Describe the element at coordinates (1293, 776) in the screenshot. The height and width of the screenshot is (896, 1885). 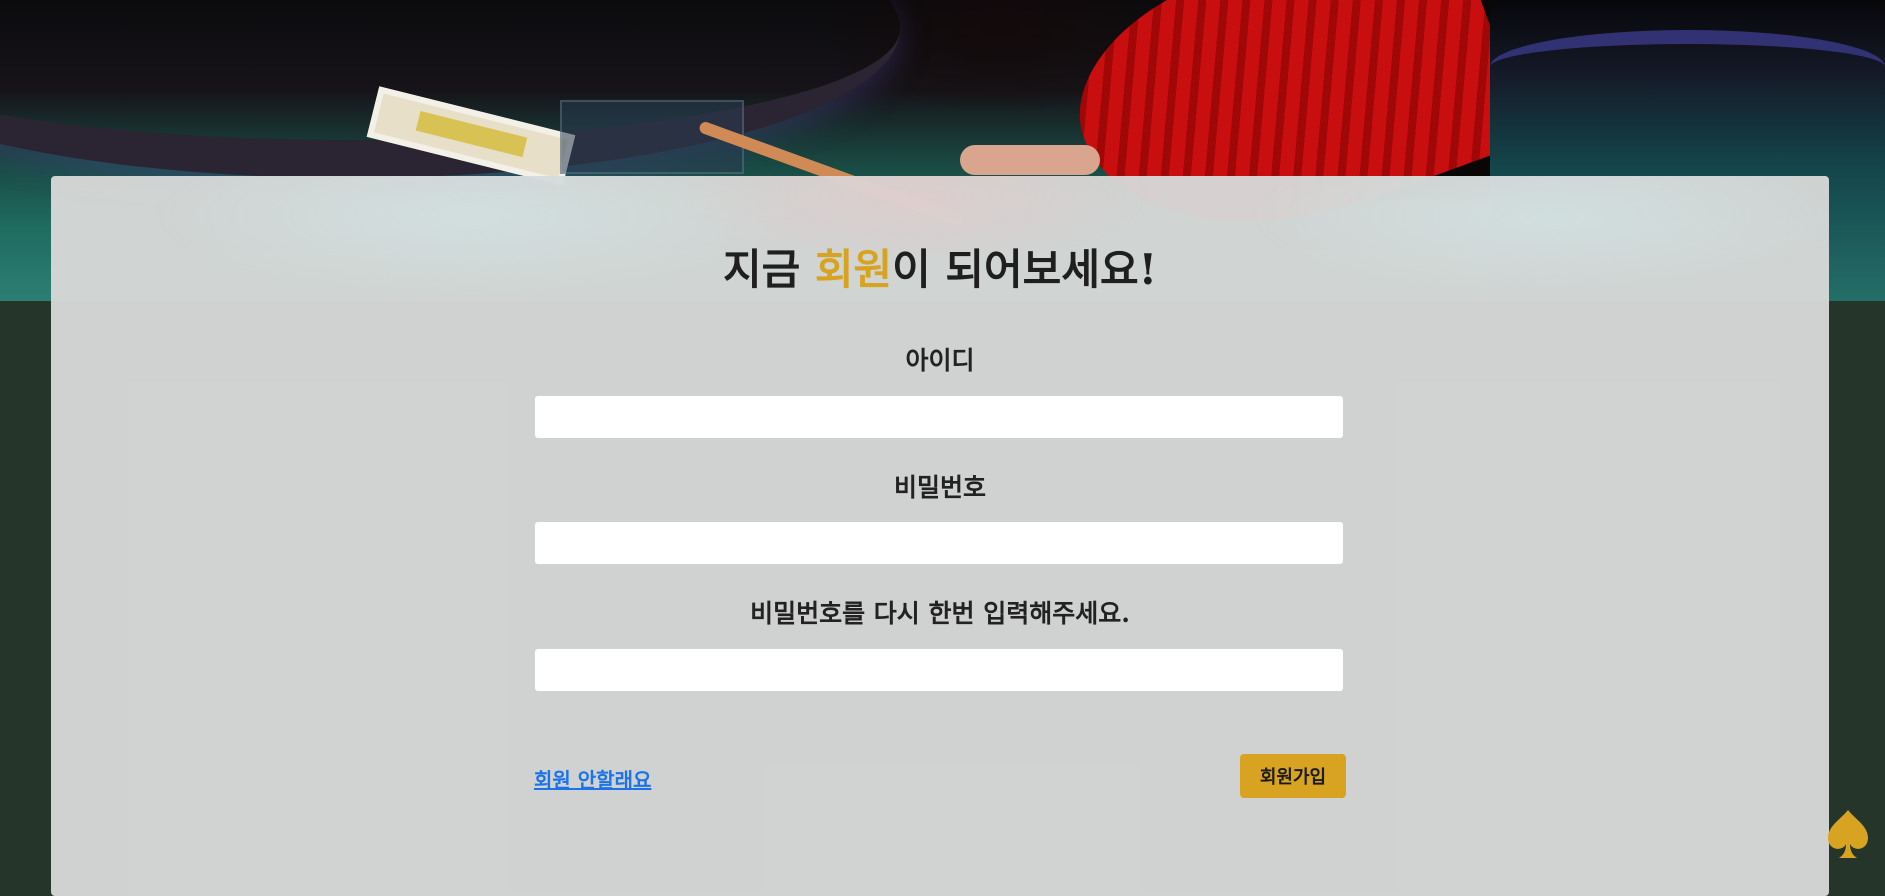
I see `signup-button: 회원가입` at that location.